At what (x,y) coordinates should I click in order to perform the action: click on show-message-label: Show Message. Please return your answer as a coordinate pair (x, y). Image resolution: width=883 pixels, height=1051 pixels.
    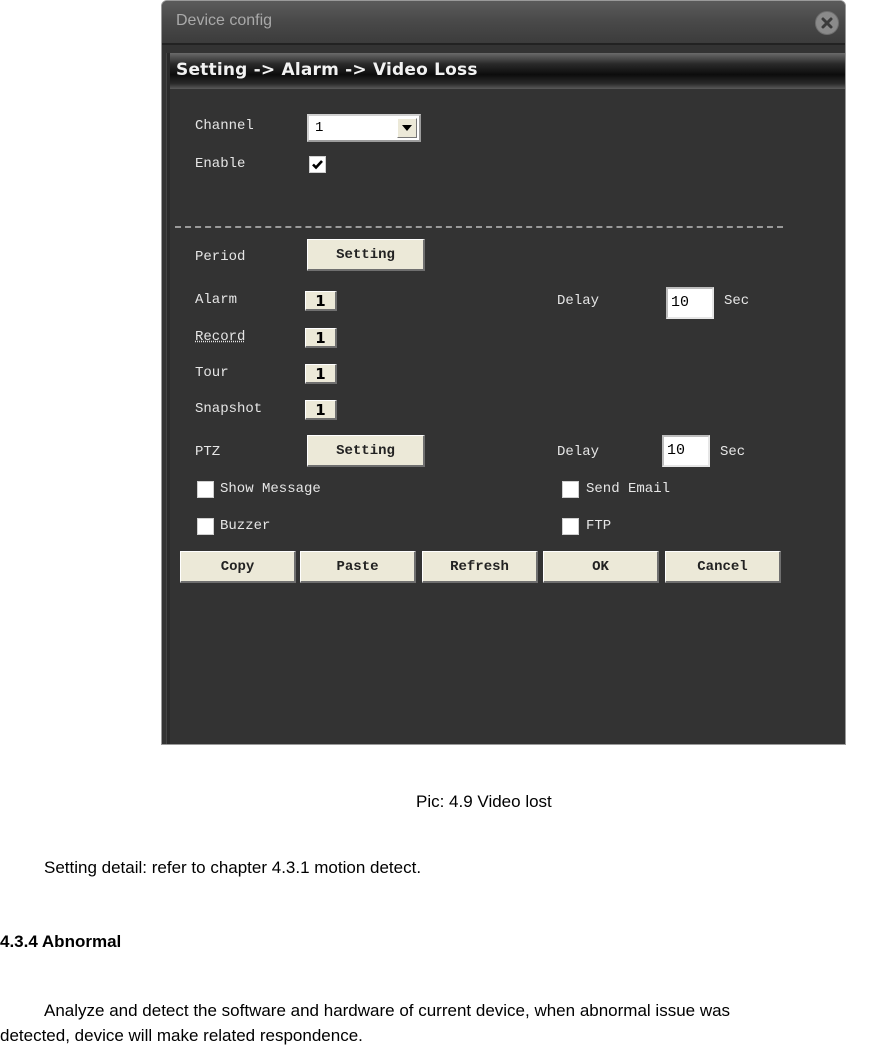
    Looking at the image, I should click on (270, 489).